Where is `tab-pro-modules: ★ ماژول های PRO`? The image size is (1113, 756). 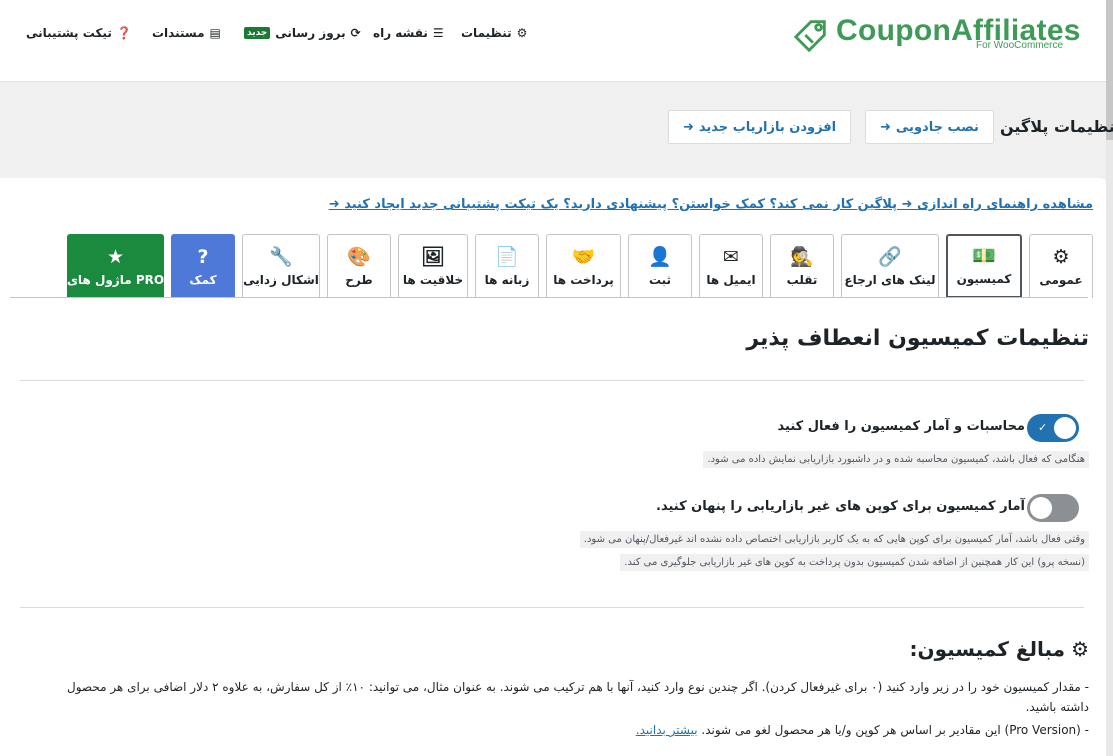 tab-pro-modules: ★ ماژول های PRO is located at coordinates (115, 266).